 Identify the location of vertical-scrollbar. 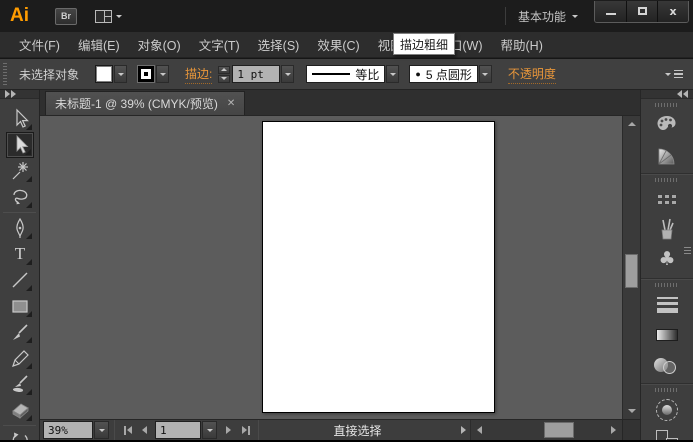
(631, 267).